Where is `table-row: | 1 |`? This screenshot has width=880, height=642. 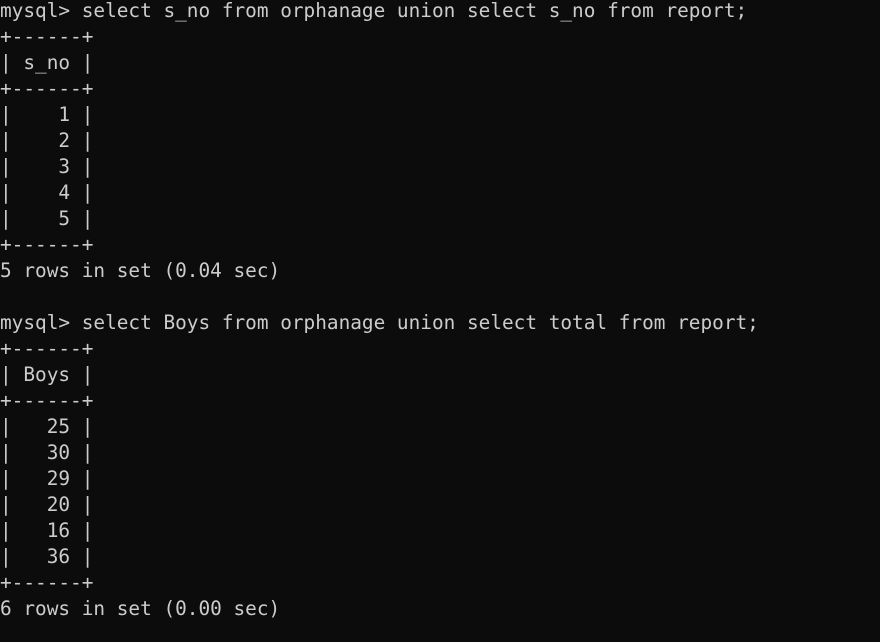 table-row: | 1 | is located at coordinates (47, 114).